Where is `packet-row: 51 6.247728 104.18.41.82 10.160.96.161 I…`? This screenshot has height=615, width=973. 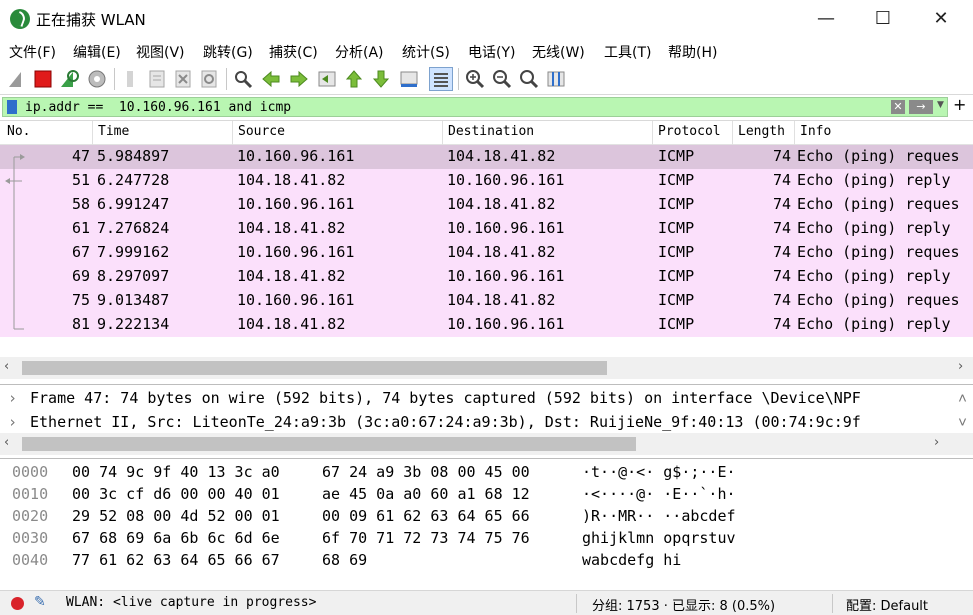 packet-row: 51 6.247728 104.18.41.82 10.160.96.161 I… is located at coordinates (486, 181).